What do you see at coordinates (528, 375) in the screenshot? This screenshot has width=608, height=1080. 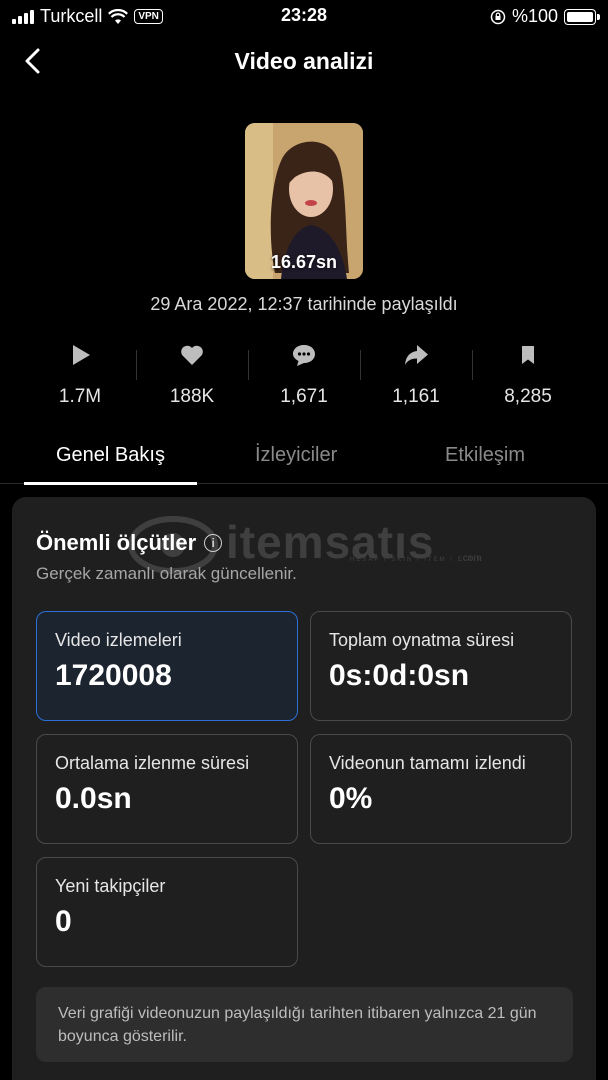 I see `stat-saves: 8,285` at bounding box center [528, 375].